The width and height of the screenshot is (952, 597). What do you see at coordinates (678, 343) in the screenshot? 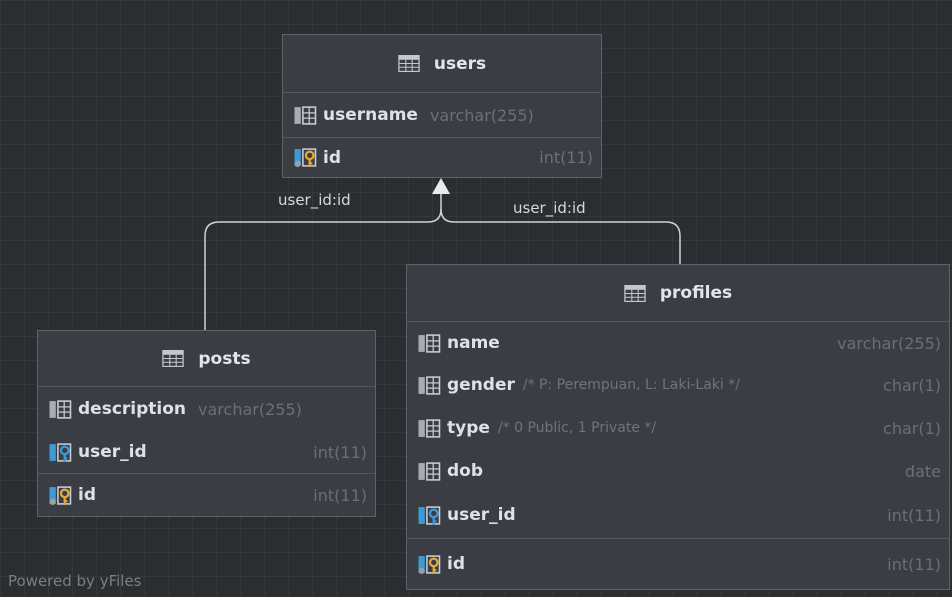
I see `profiles-column-name: name varchar(255)` at bounding box center [678, 343].